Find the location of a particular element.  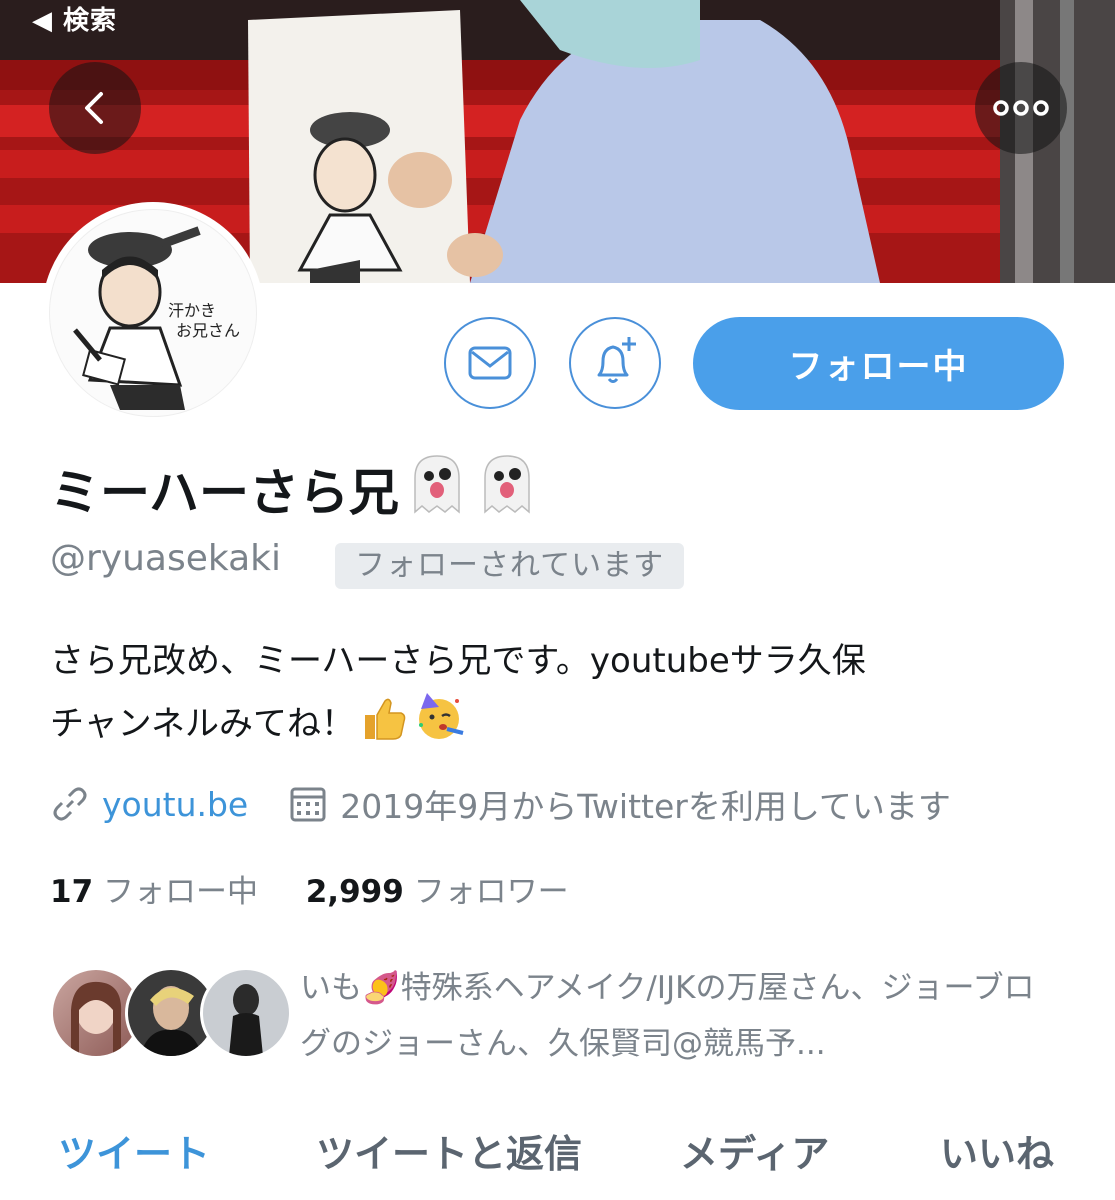

profile-tabs: ツイート ツイートと返信 メディア いいね is located at coordinates (557, 1157).